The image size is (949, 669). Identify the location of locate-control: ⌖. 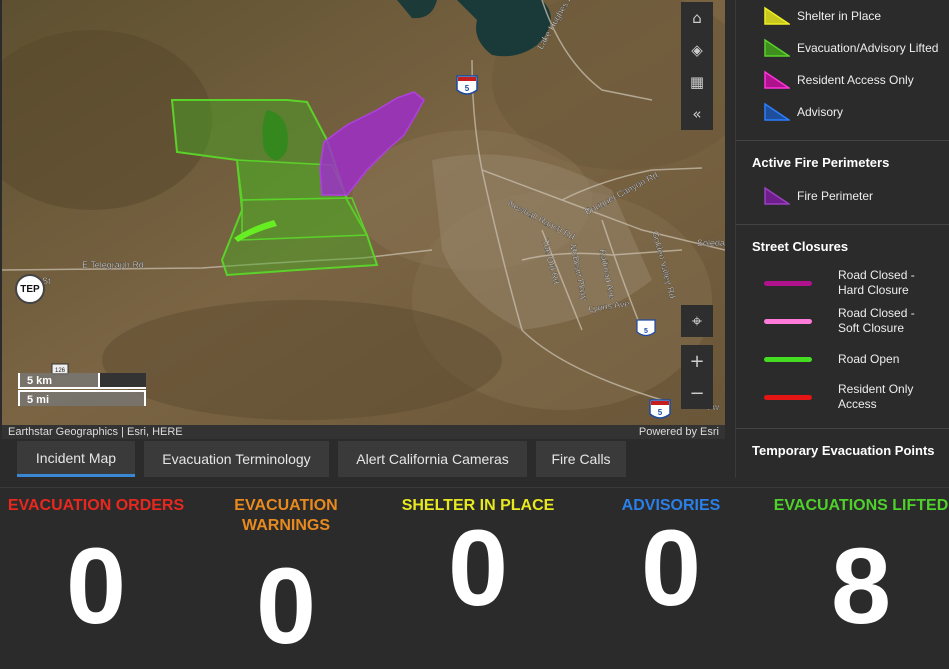
(697, 321).